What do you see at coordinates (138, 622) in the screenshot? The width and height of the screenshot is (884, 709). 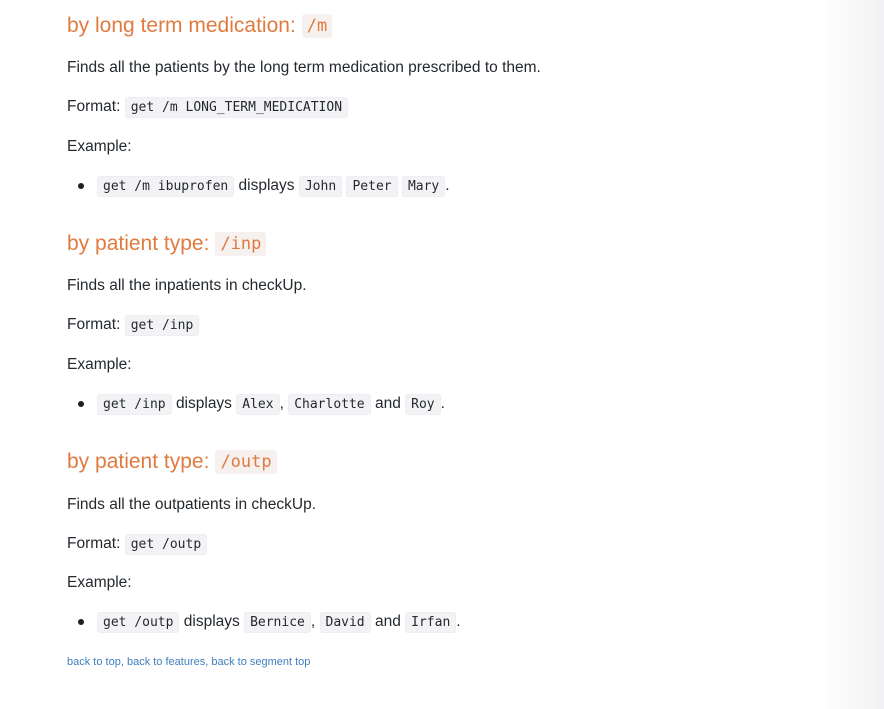 I see `example-command: get /outp` at bounding box center [138, 622].